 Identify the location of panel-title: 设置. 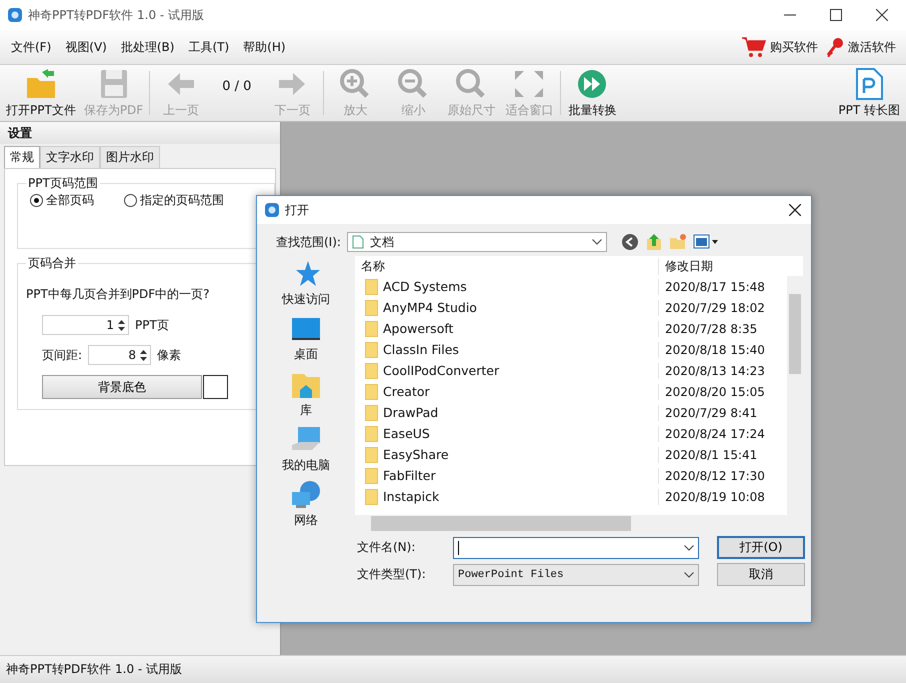
(140, 133).